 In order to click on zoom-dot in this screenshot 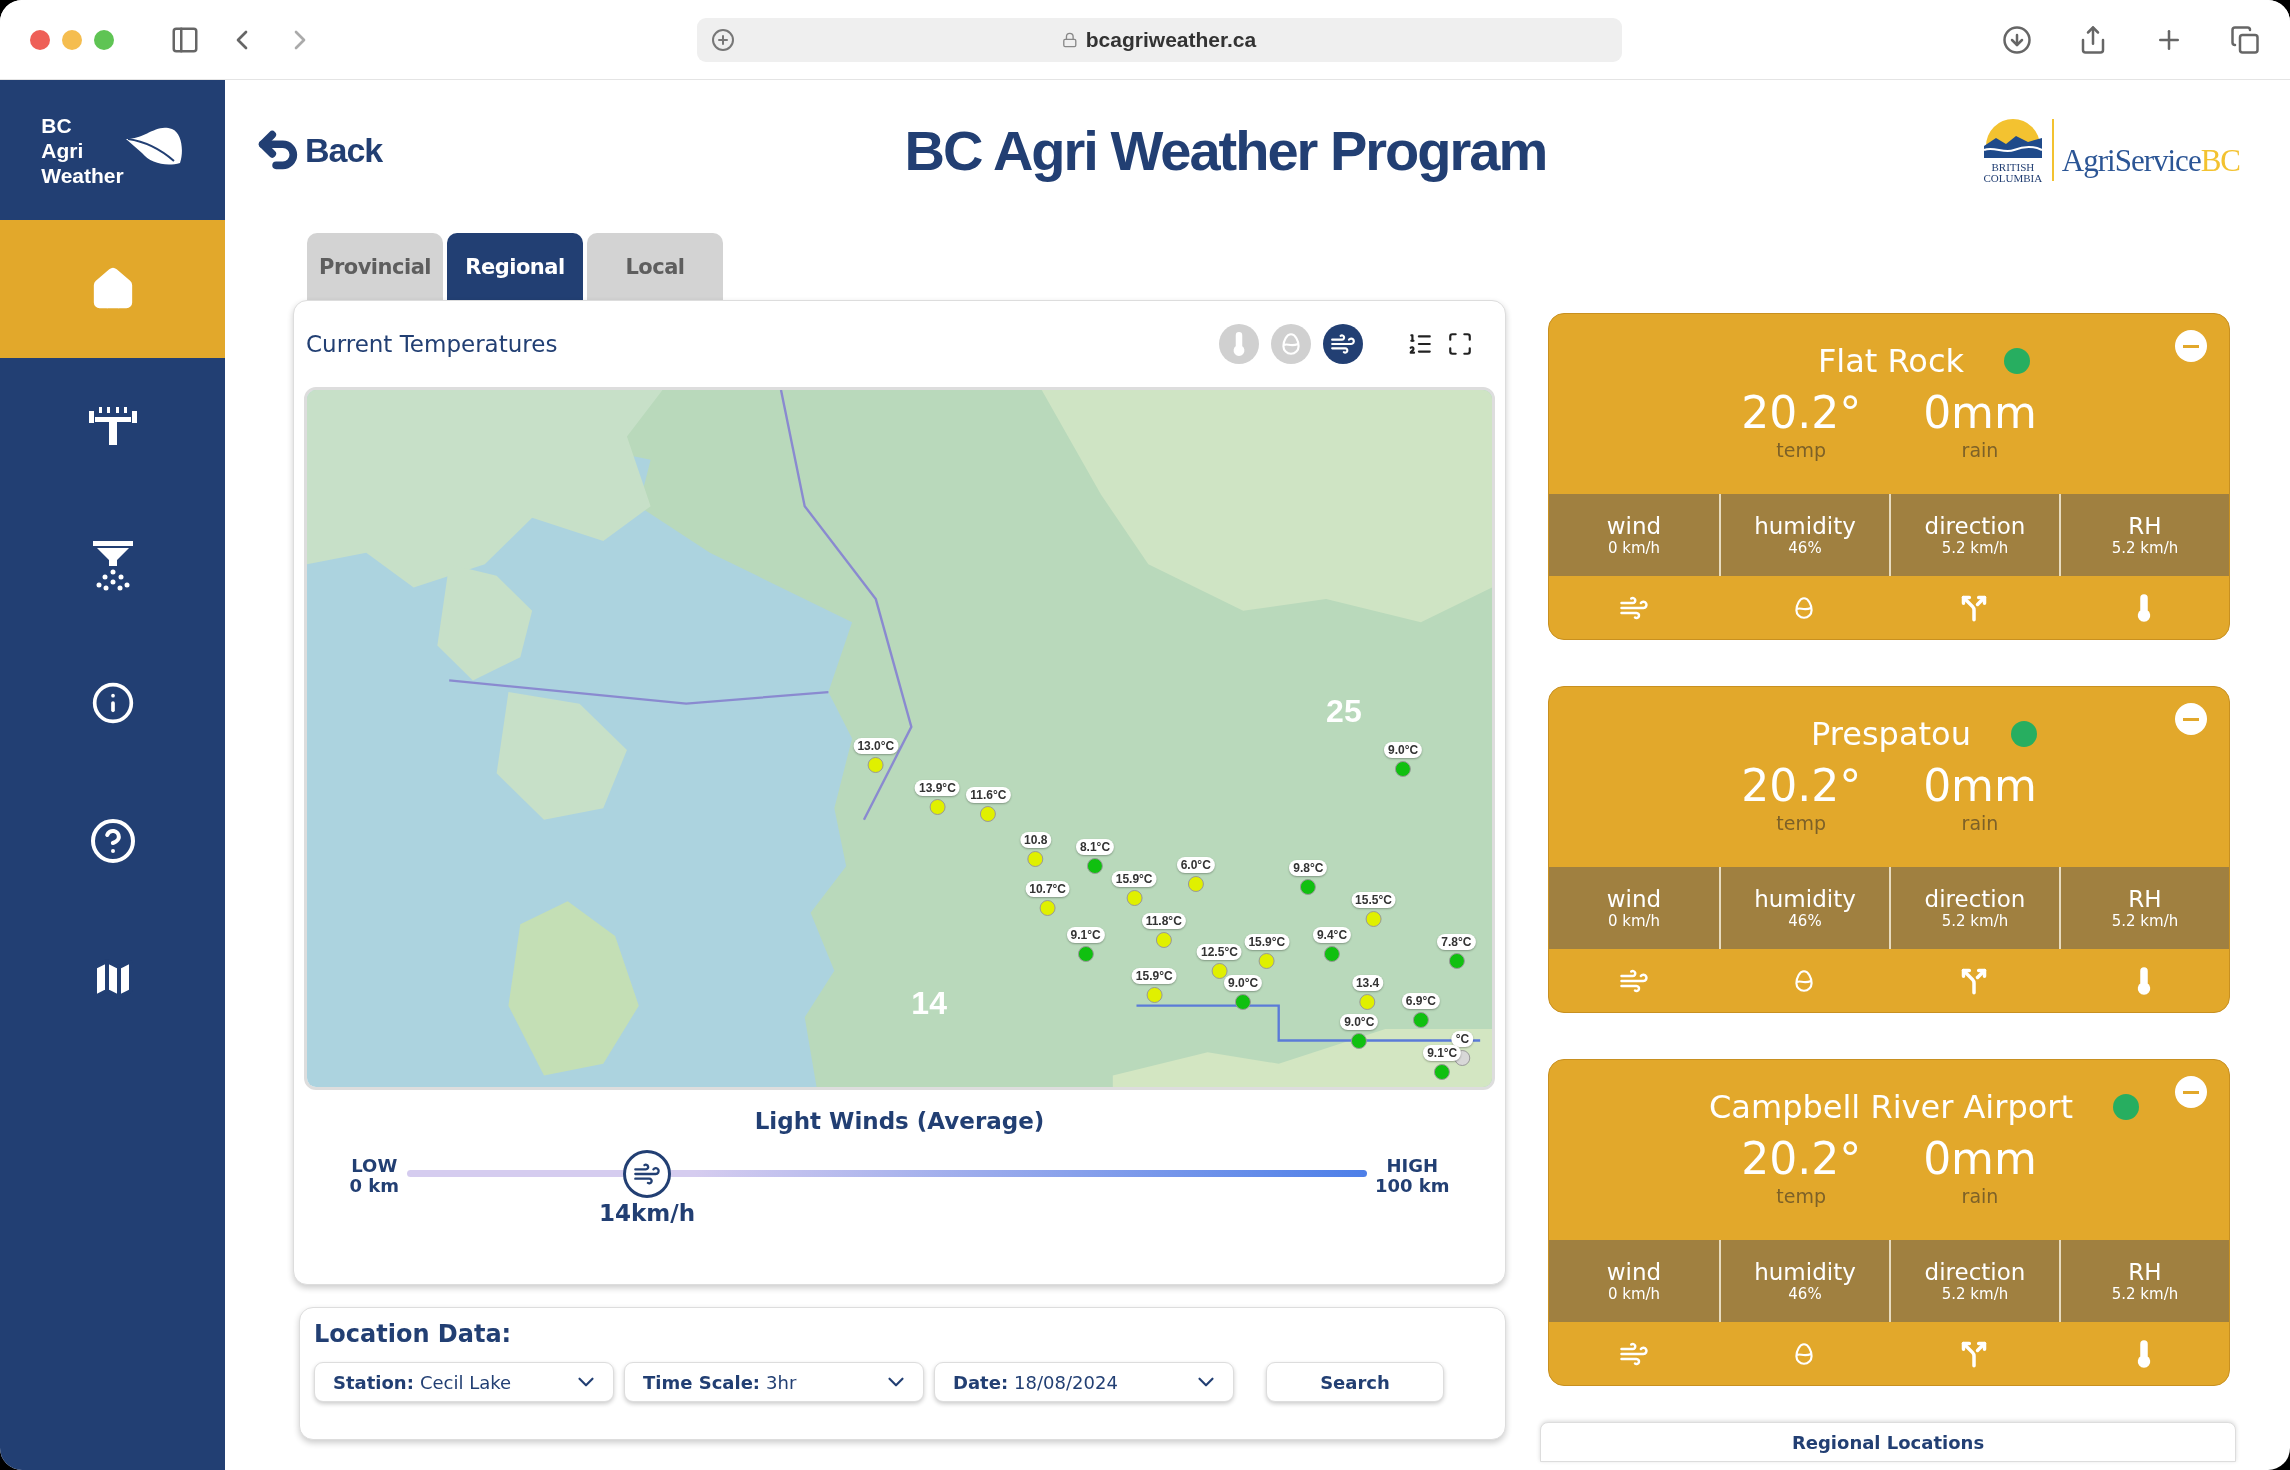, I will do `click(104, 39)`.